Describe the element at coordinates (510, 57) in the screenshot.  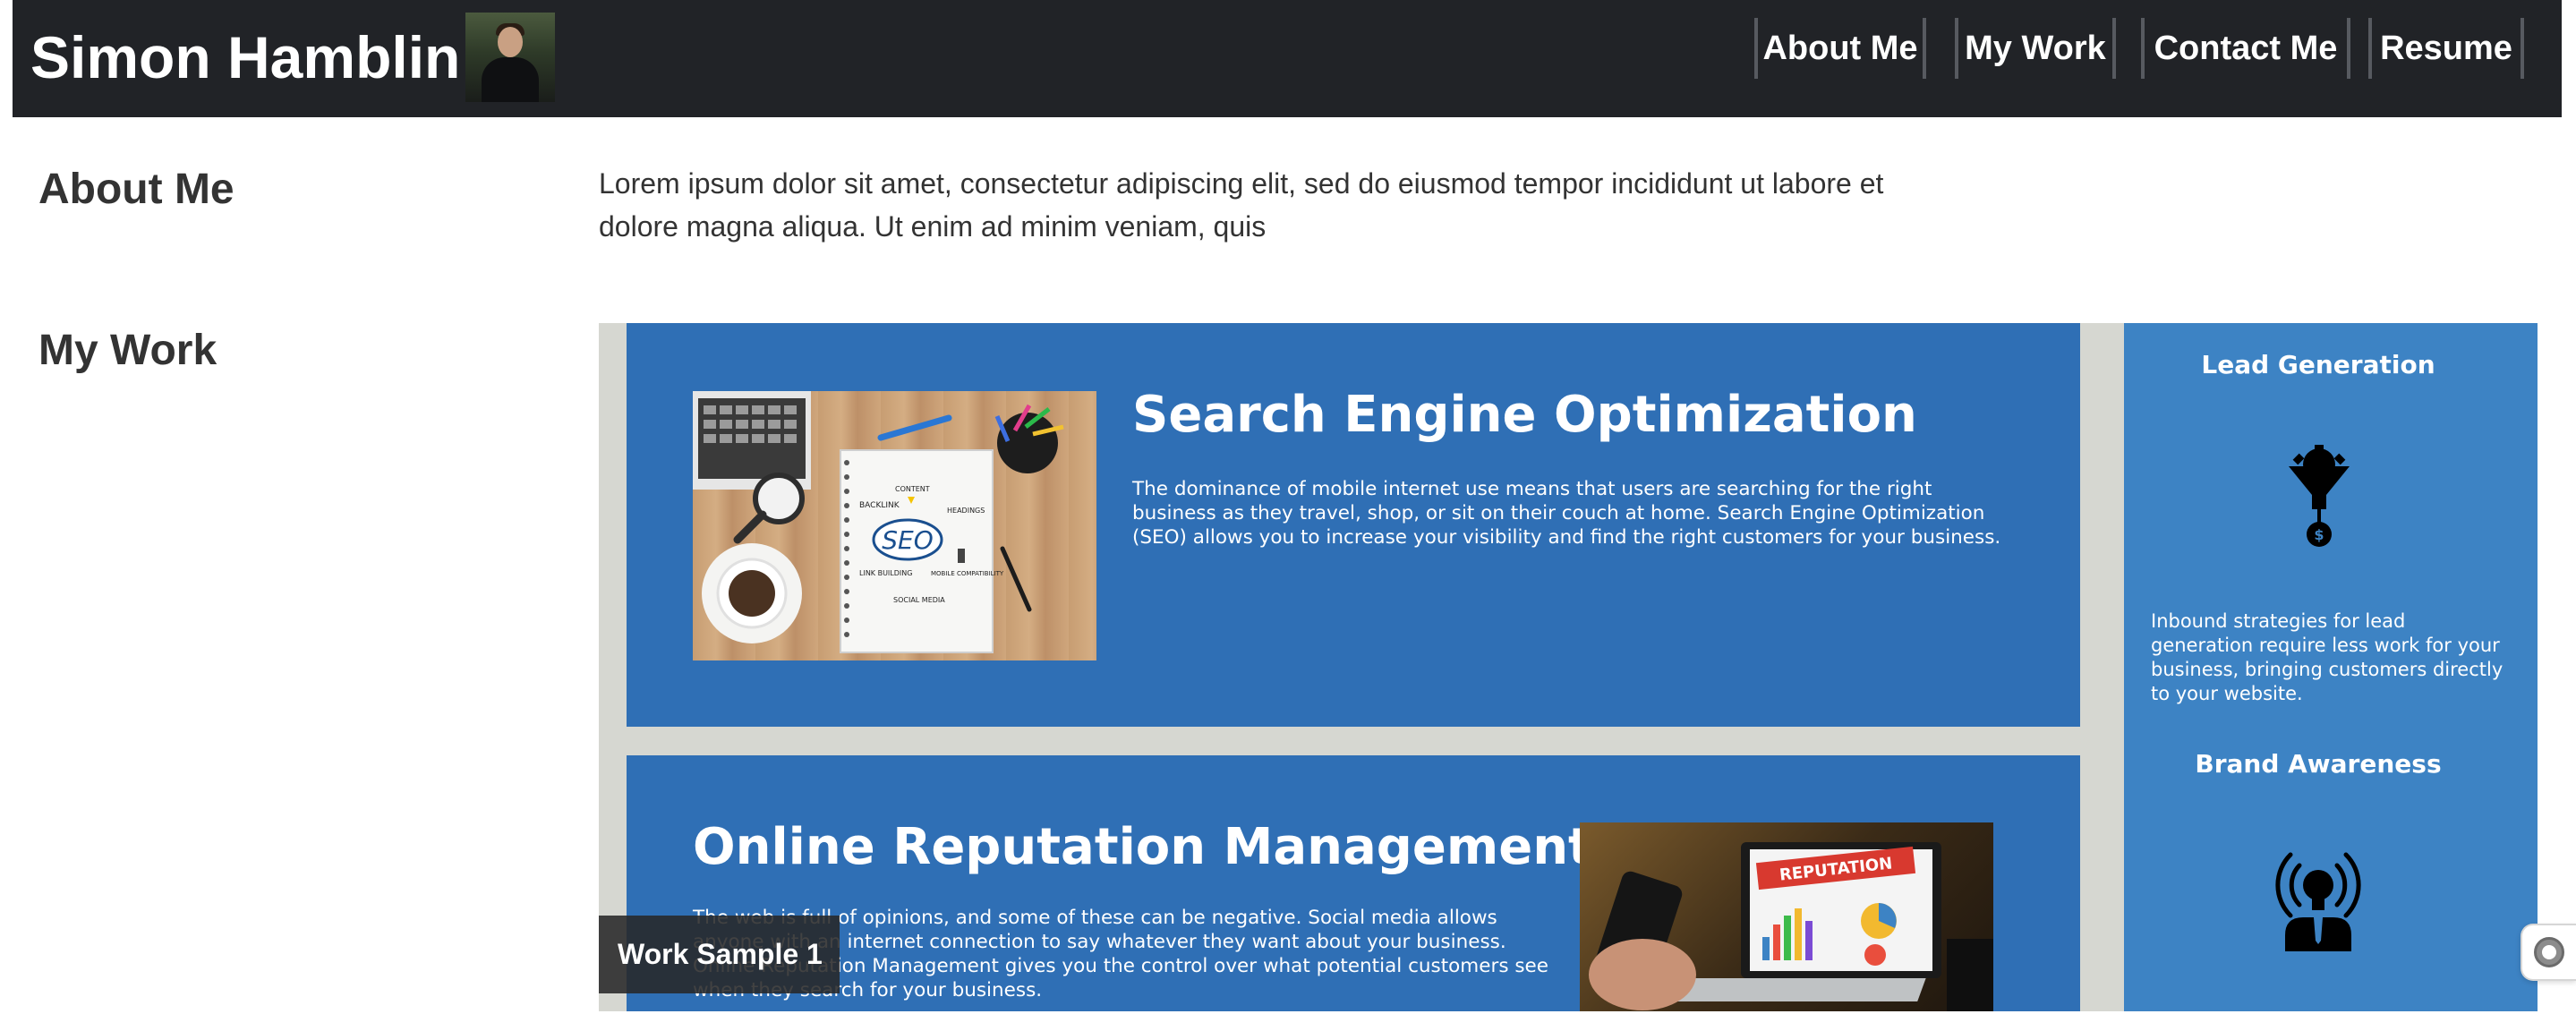
I see `avatar` at that location.